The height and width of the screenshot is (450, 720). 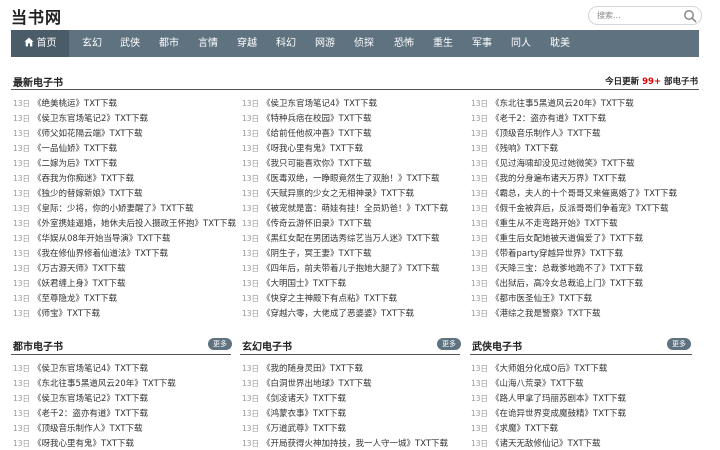 What do you see at coordinates (549, 369) in the screenshot?
I see `book-link: 《大师姐分化成O后》TXT下载` at bounding box center [549, 369].